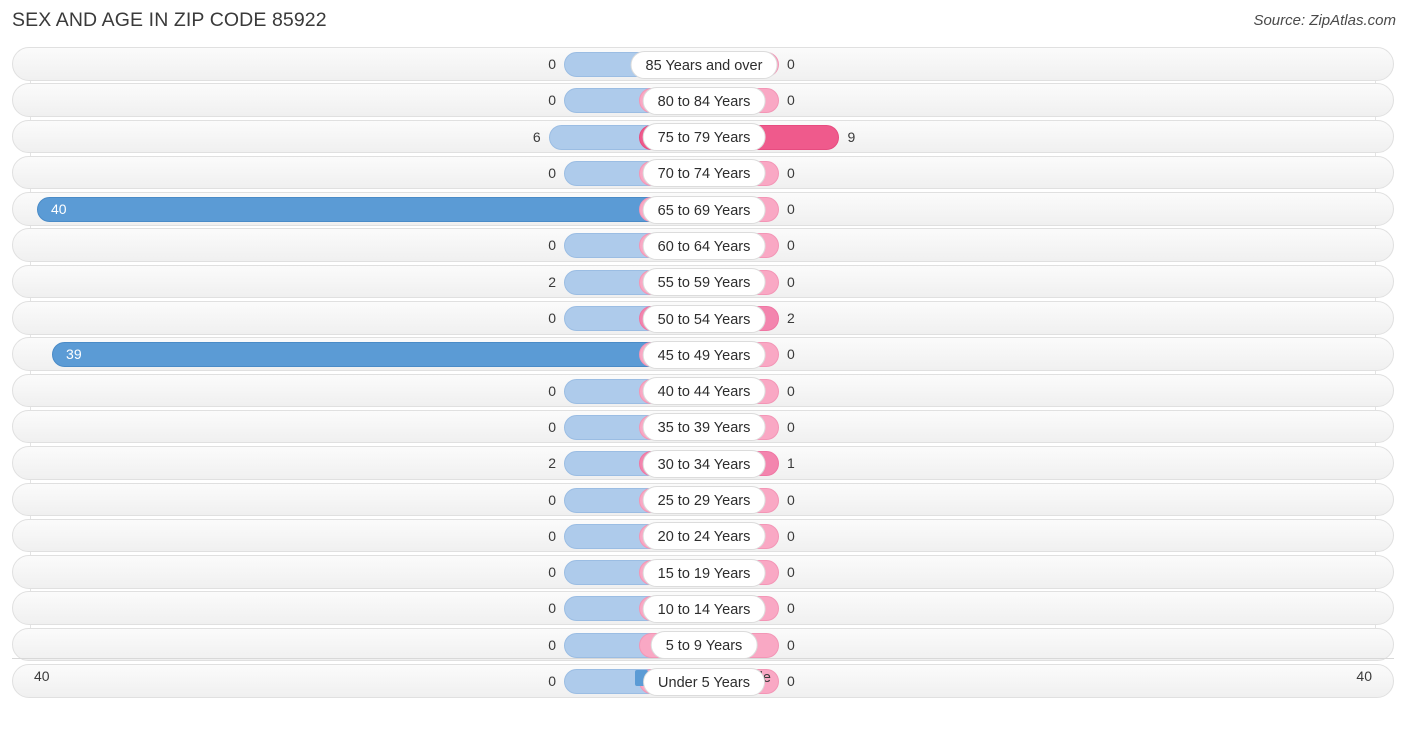 This screenshot has height=740, width=1406. Describe the element at coordinates (1324, 20) in the screenshot. I see `source-attribution: Source: ZipAtlas.com` at that location.